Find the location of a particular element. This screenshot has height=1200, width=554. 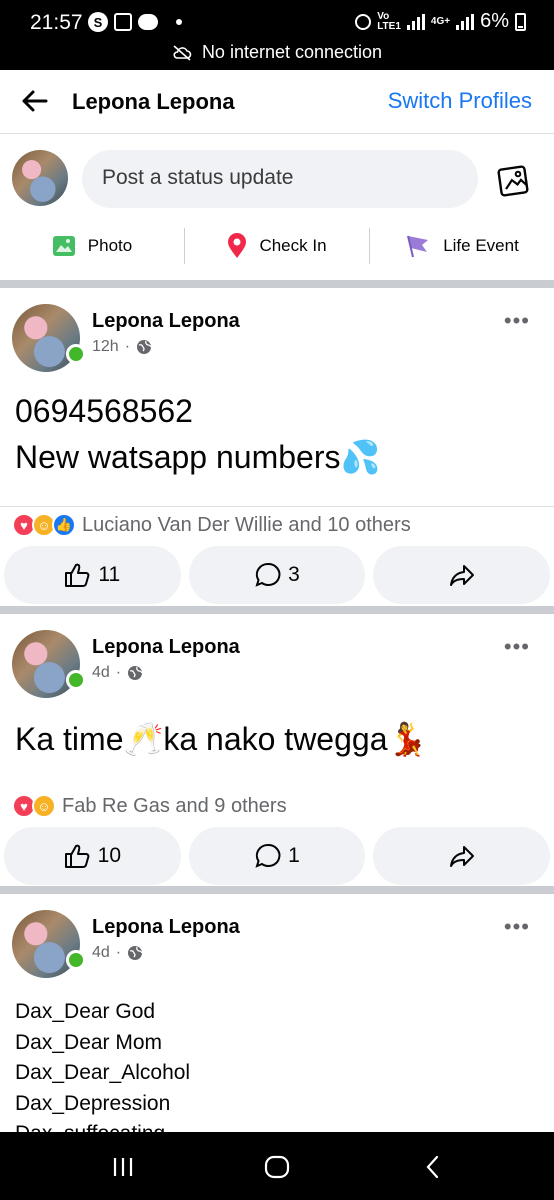

4g-icon: 4G+ is located at coordinates (440, 21).